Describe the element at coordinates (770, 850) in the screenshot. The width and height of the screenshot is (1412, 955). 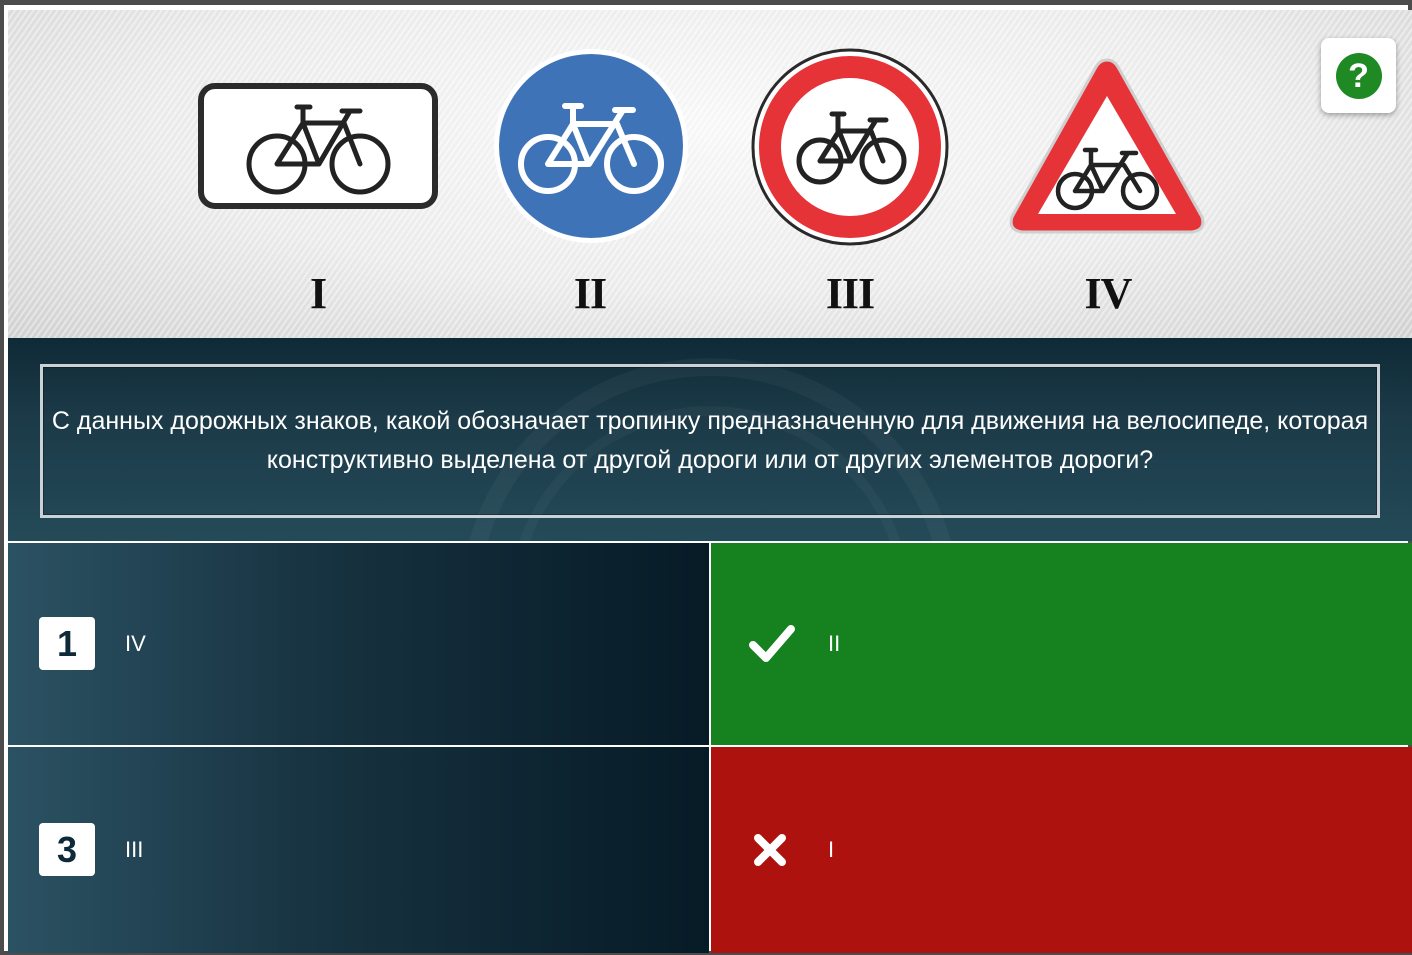
I see `cross-icon` at that location.